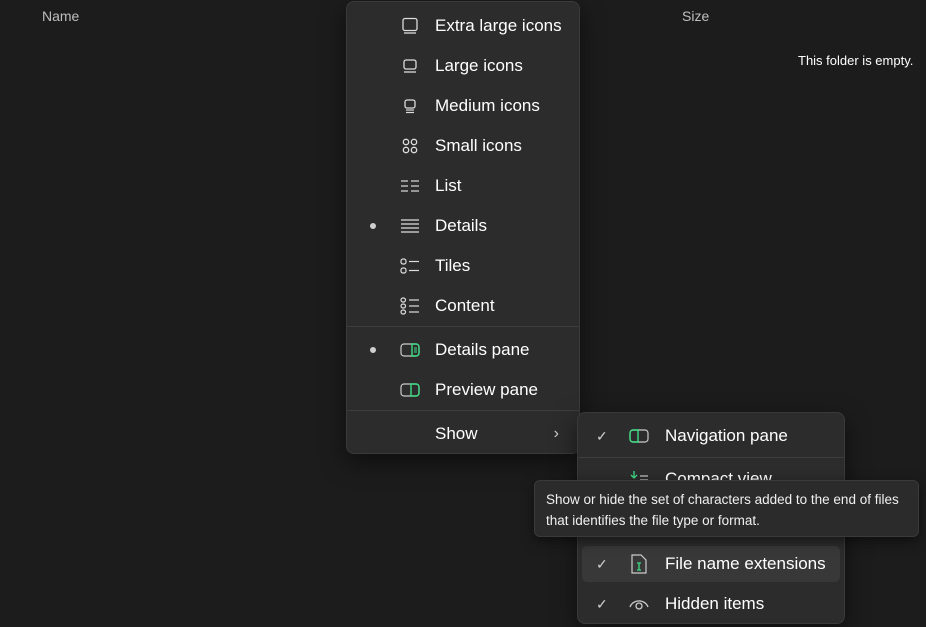  I want to click on menu-item-tiles: Tiles, so click(463, 266).